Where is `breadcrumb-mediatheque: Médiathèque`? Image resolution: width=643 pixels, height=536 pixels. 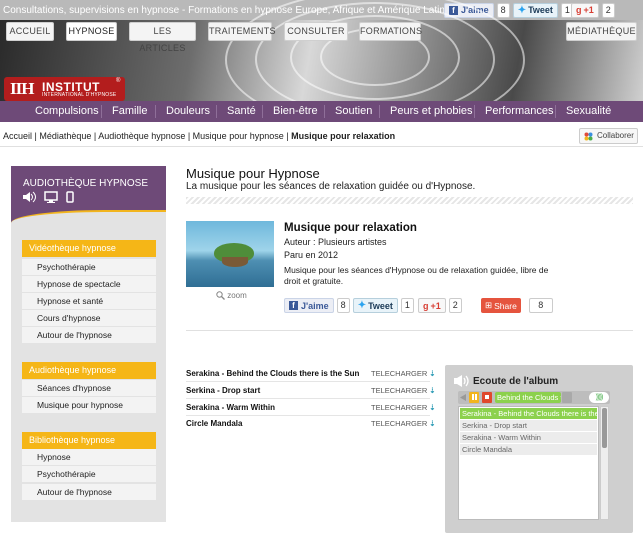 breadcrumb-mediatheque: Médiathèque is located at coordinates (65, 136).